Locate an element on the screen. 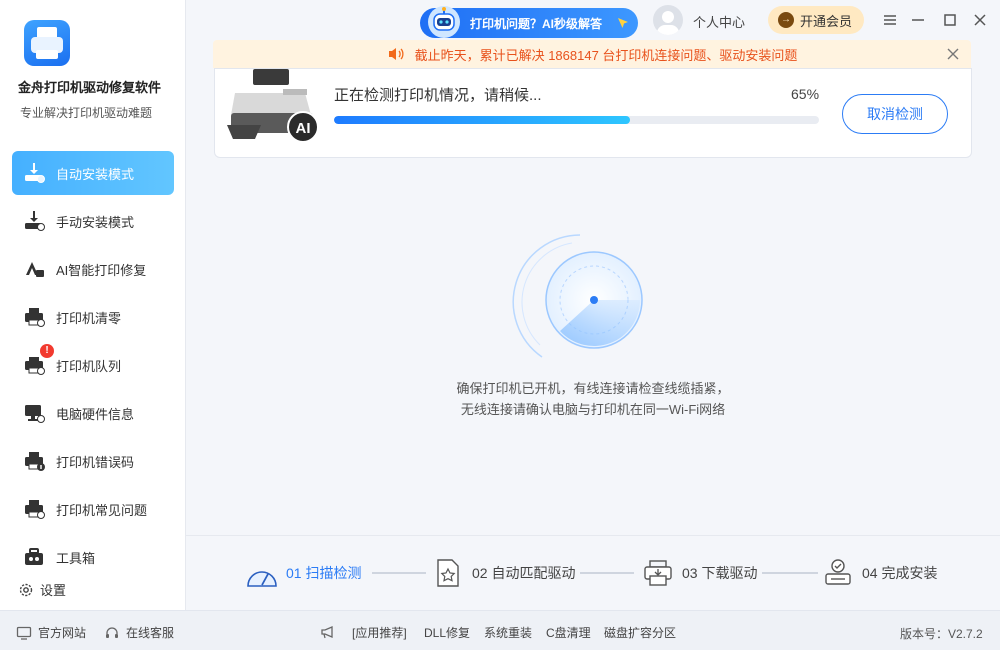  radar-scan-icon is located at coordinates (577, 296).